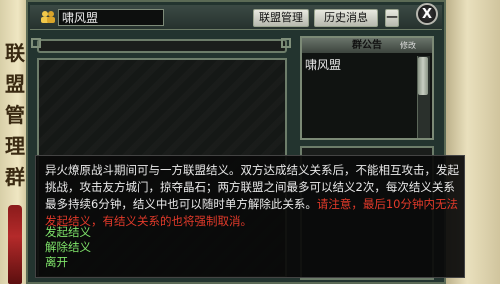  What do you see at coordinates (15, 146) in the screenshot?
I see `side-title-char: 理` at bounding box center [15, 146].